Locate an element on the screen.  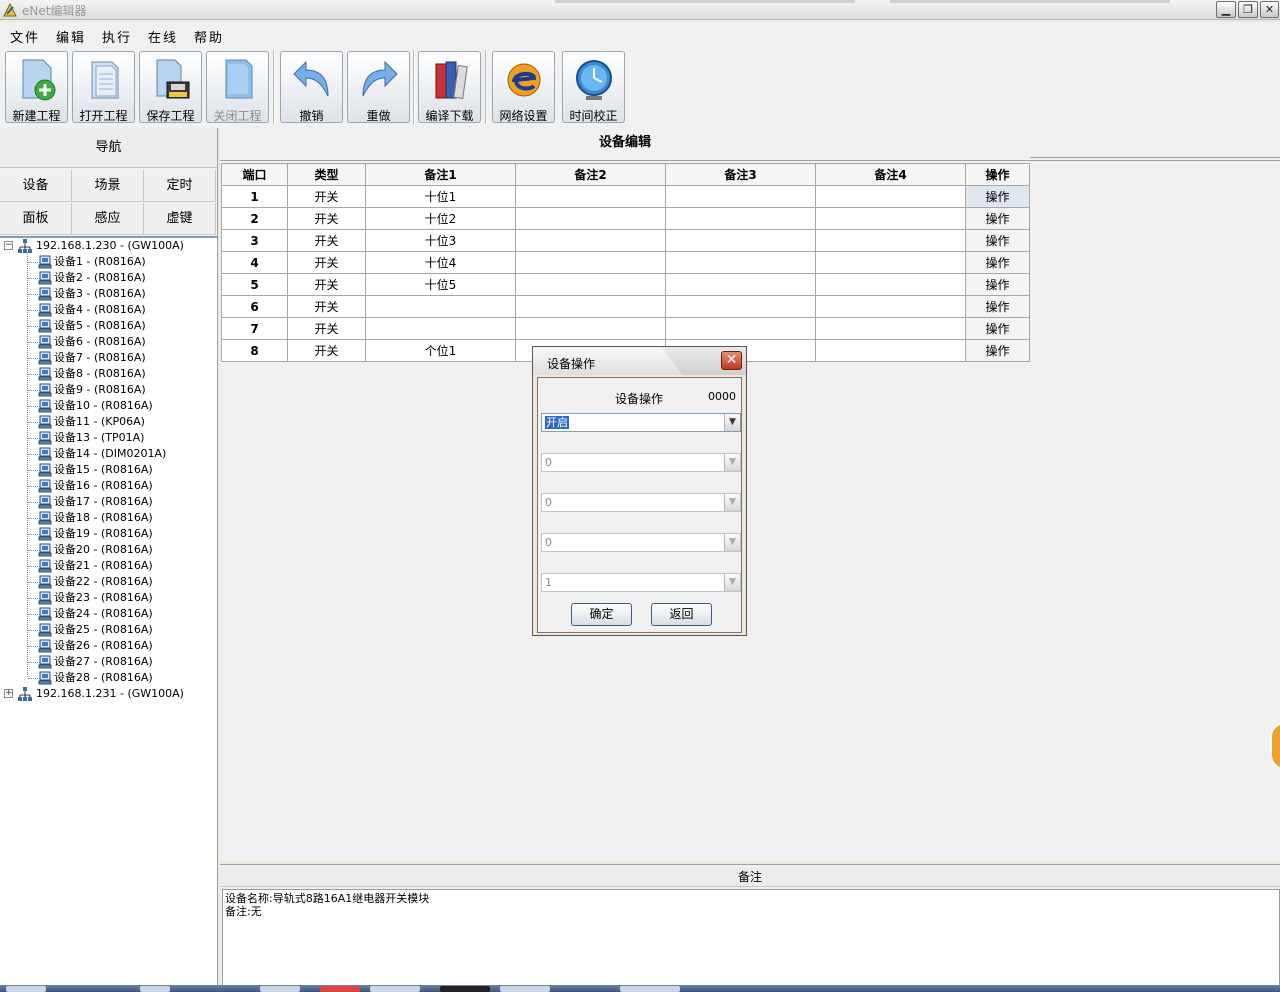
column-header-note2: 备注2 is located at coordinates (590, 174).